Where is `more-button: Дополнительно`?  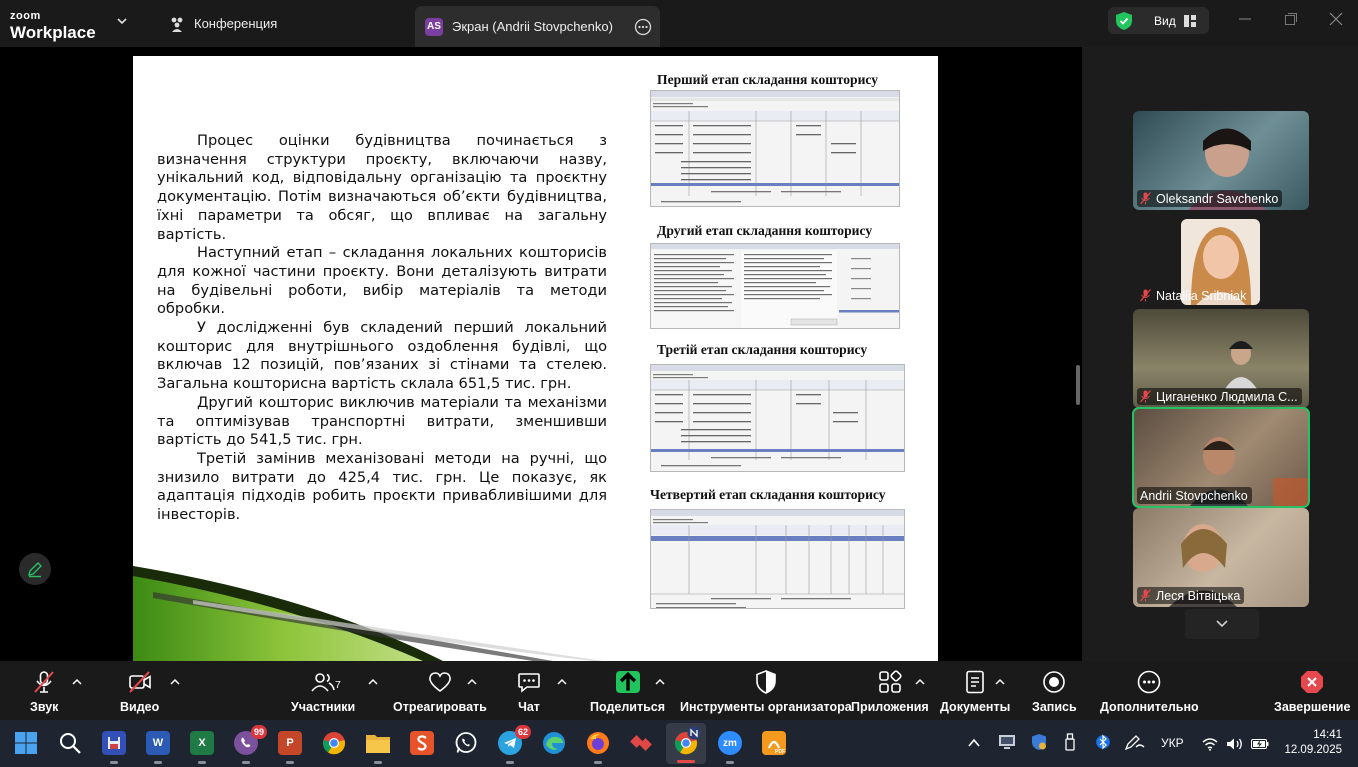
more-button: Дополнительно is located at coordinates (1149, 691).